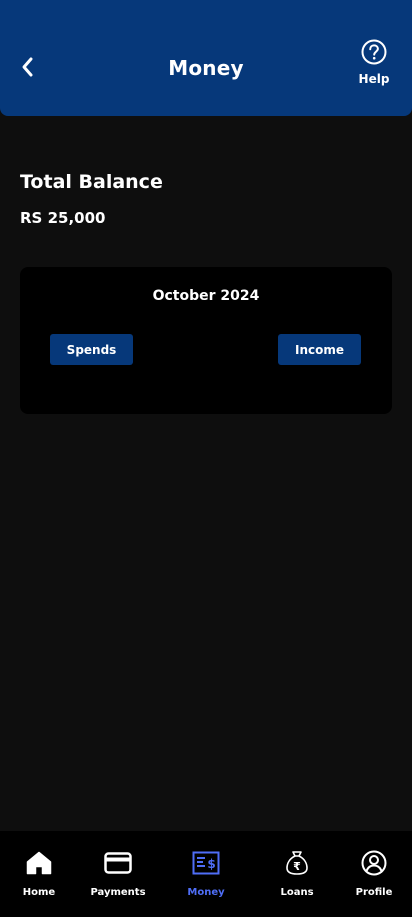 This screenshot has height=917, width=412. What do you see at coordinates (63, 218) in the screenshot?
I see `total-balance-amount: RS 25,000` at bounding box center [63, 218].